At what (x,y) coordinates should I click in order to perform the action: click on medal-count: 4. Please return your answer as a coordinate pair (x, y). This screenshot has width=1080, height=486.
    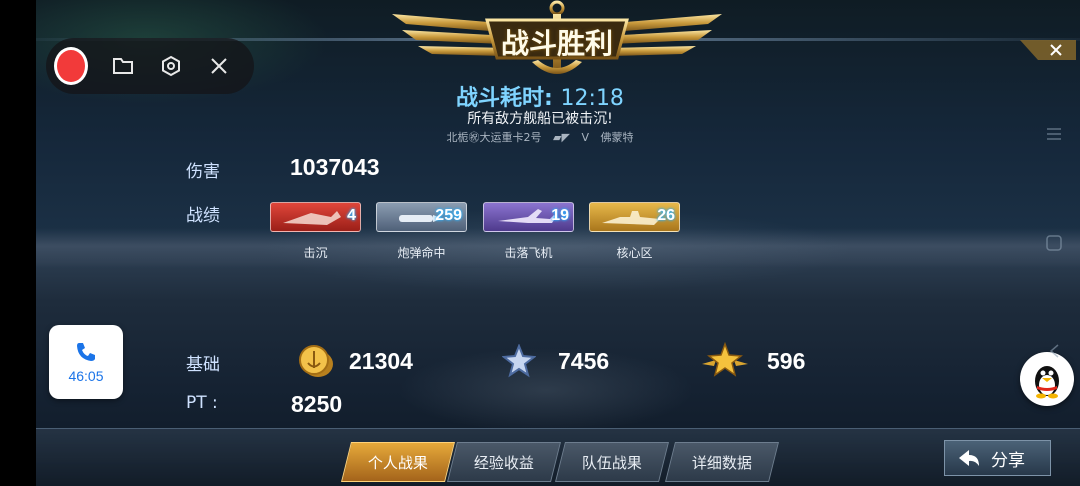
    Looking at the image, I should click on (351, 215).